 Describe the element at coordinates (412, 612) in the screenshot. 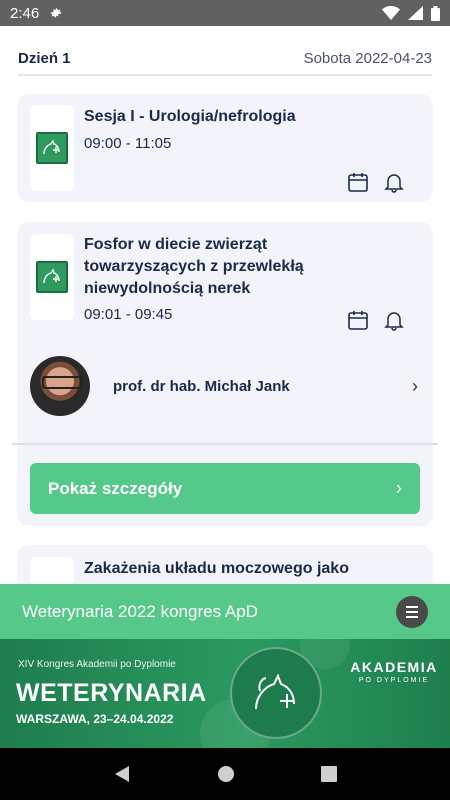

I see `menu-icon` at that location.